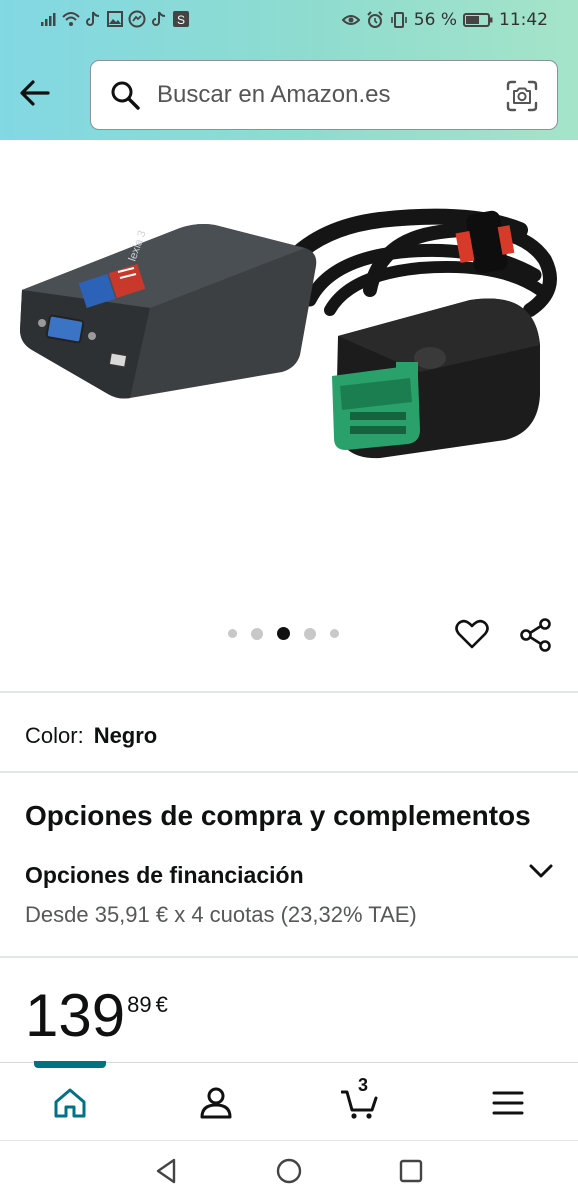  I want to click on back-arrow-icon, so click(35, 93).